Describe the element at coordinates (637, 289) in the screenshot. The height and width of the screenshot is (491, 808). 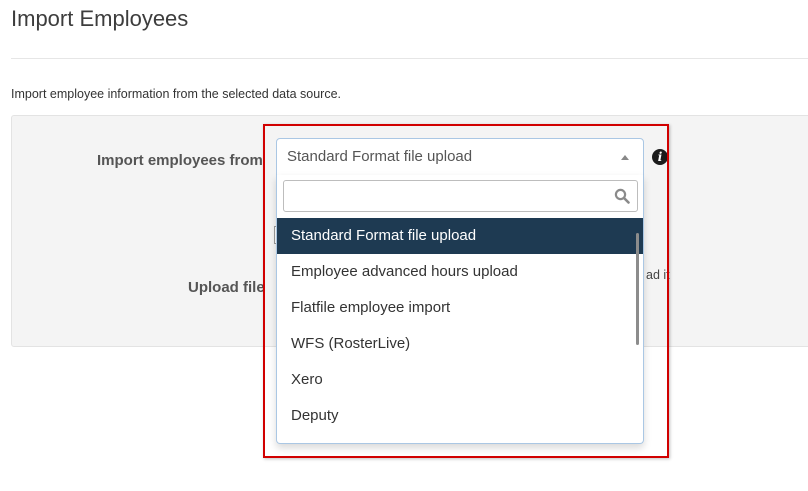
I see `dropdown-scrollbar` at that location.